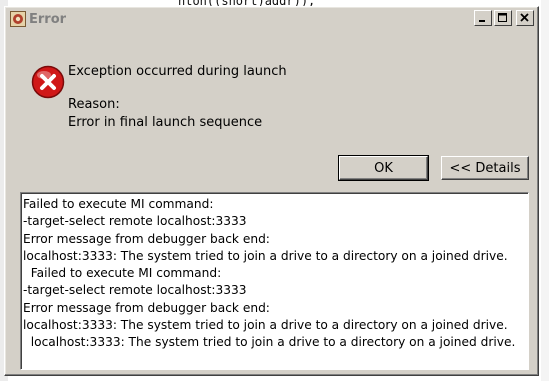  What do you see at coordinates (545, 190) in the screenshot?
I see `background-right-edge` at bounding box center [545, 190].